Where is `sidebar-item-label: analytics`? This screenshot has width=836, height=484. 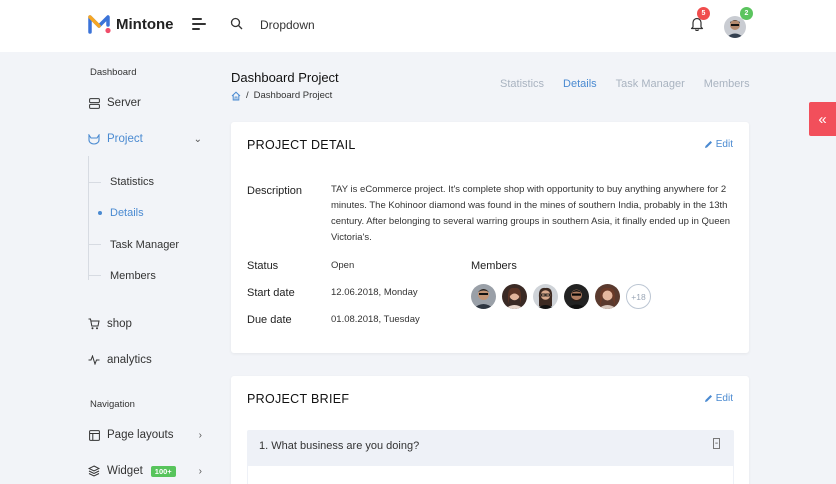 sidebar-item-label: analytics is located at coordinates (129, 360).